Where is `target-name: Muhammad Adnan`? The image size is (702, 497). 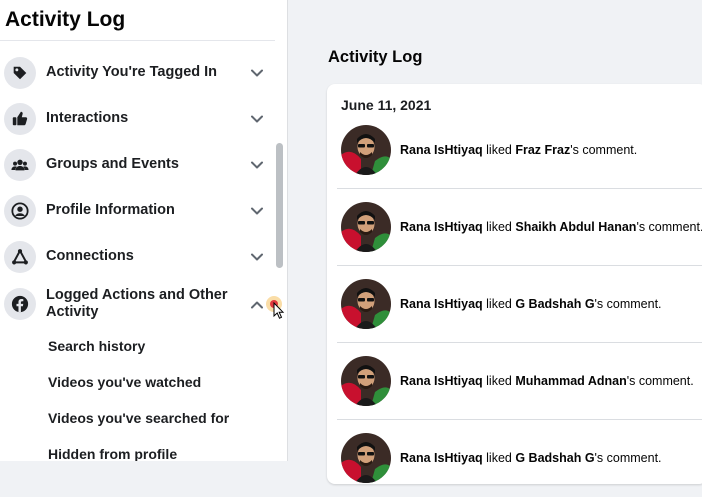
target-name: Muhammad Adnan is located at coordinates (570, 381).